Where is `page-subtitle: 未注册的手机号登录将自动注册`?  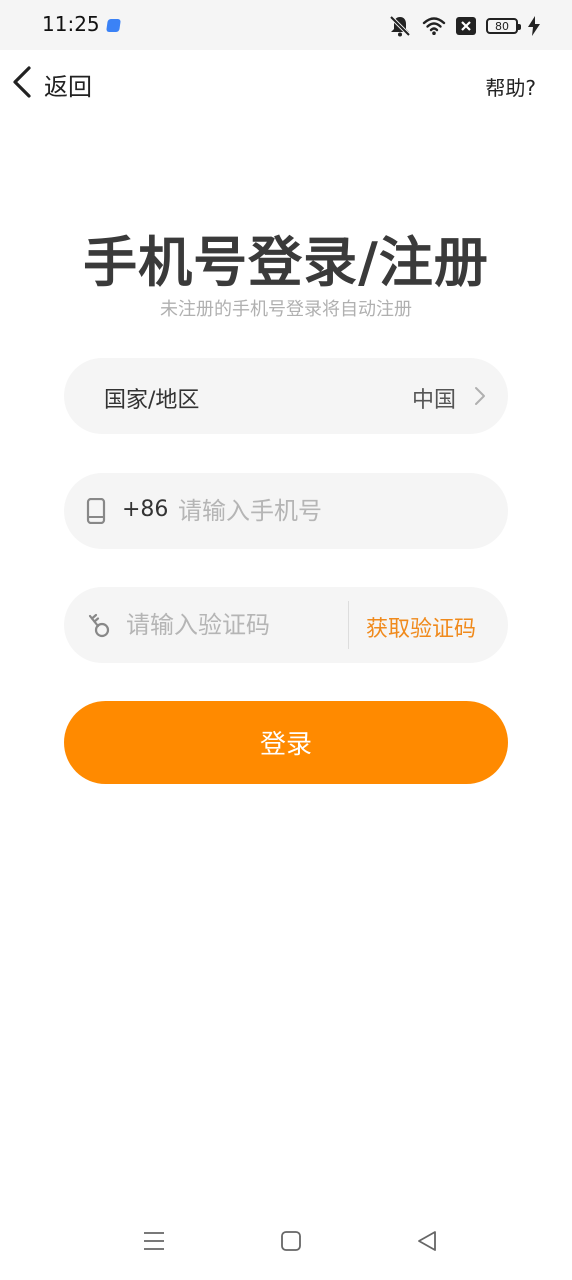
page-subtitle: 未注册的手机号登录将自动注册 is located at coordinates (286, 309).